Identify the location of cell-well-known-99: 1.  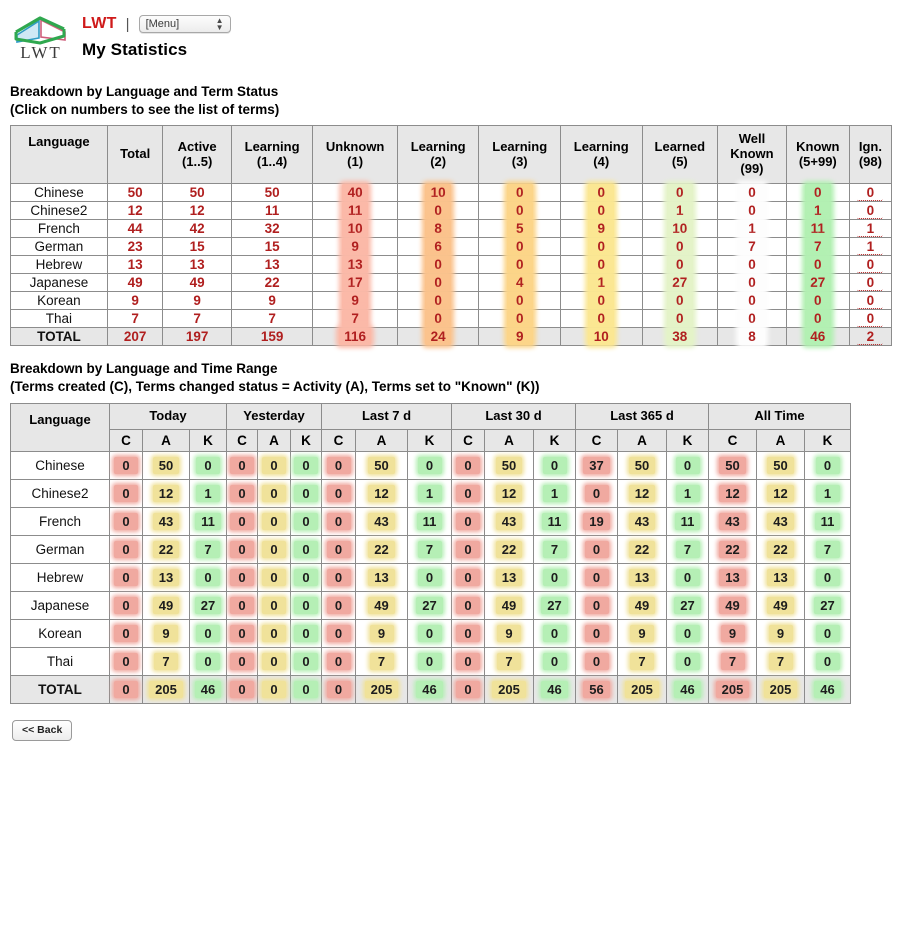
(752, 229).